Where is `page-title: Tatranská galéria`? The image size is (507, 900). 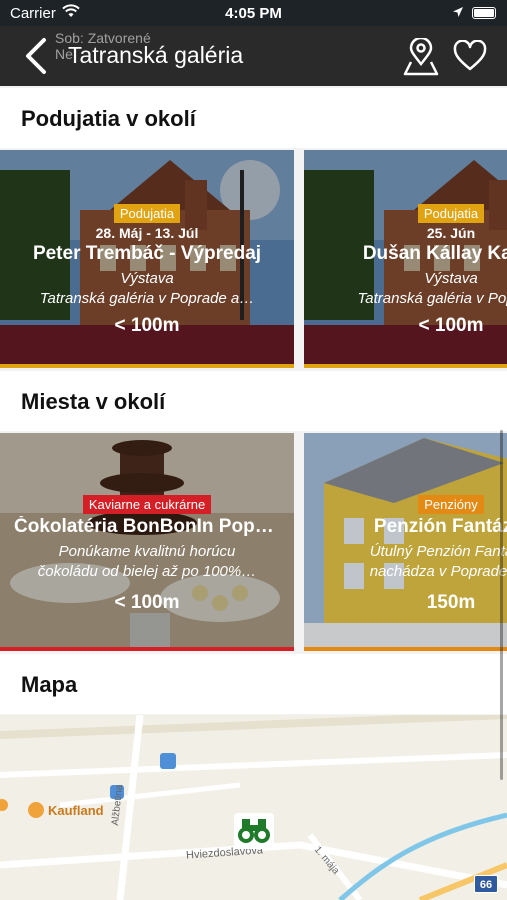
page-title: Tatranská galéria is located at coordinates (156, 55).